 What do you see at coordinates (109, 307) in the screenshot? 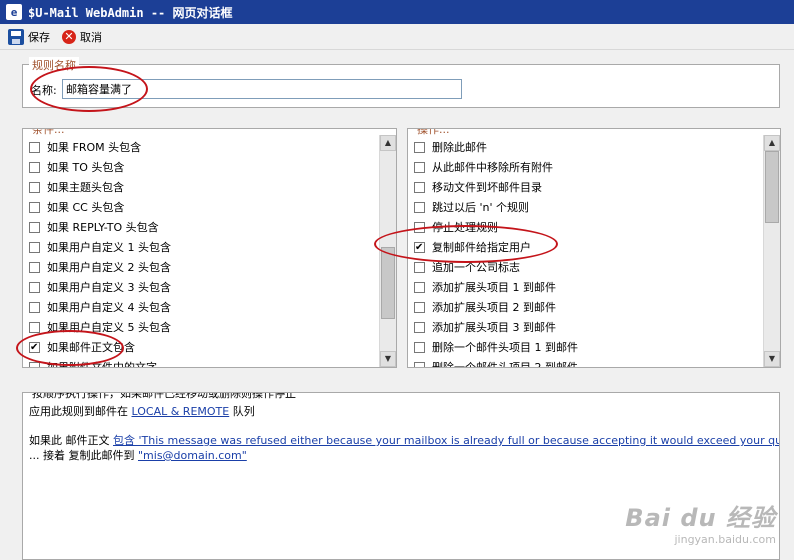
I see `condition-item-label: 如果用户自定义 4 头包含` at bounding box center [109, 307].